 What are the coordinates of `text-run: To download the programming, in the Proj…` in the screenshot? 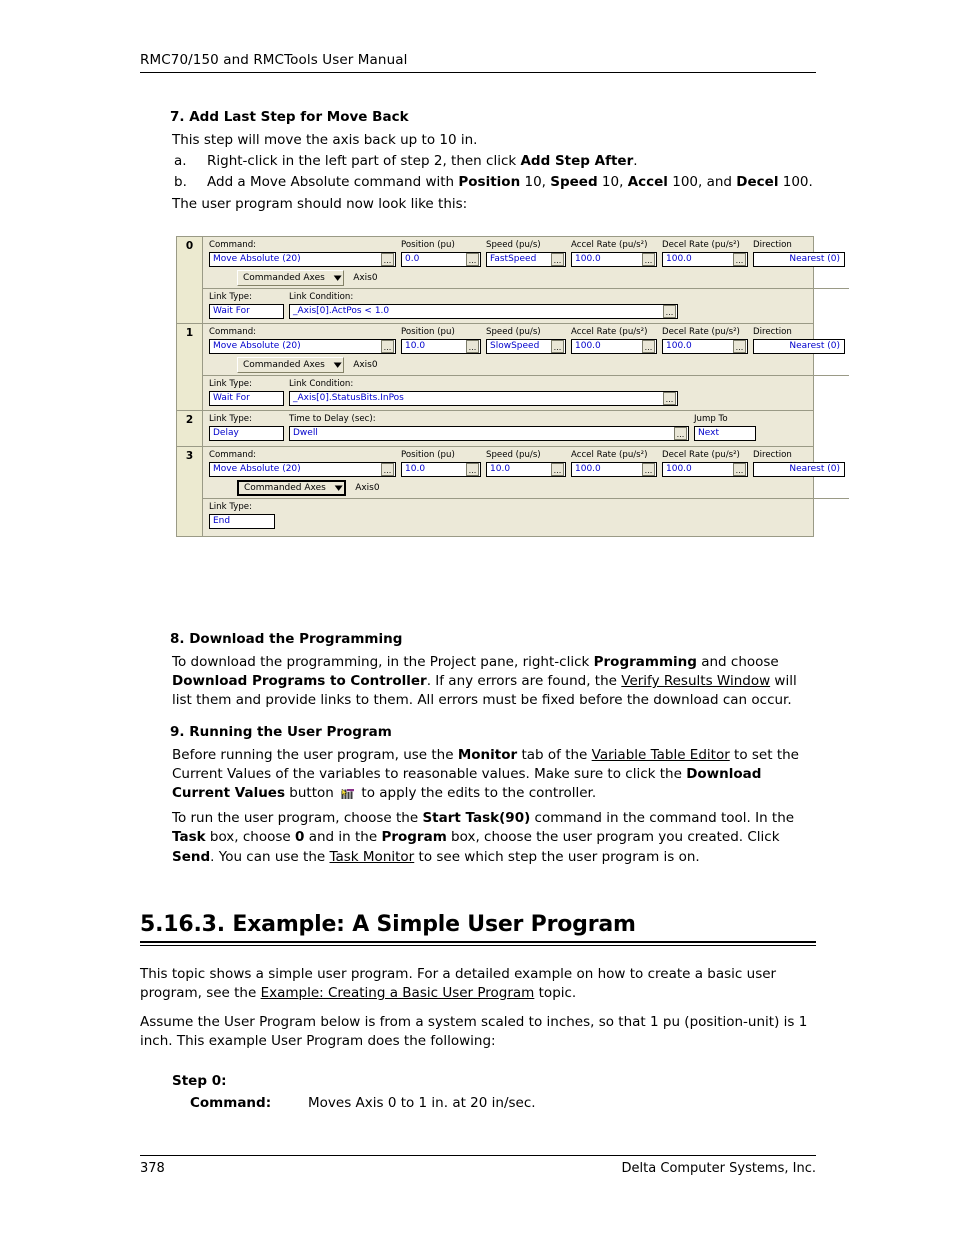 It's located at (383, 662).